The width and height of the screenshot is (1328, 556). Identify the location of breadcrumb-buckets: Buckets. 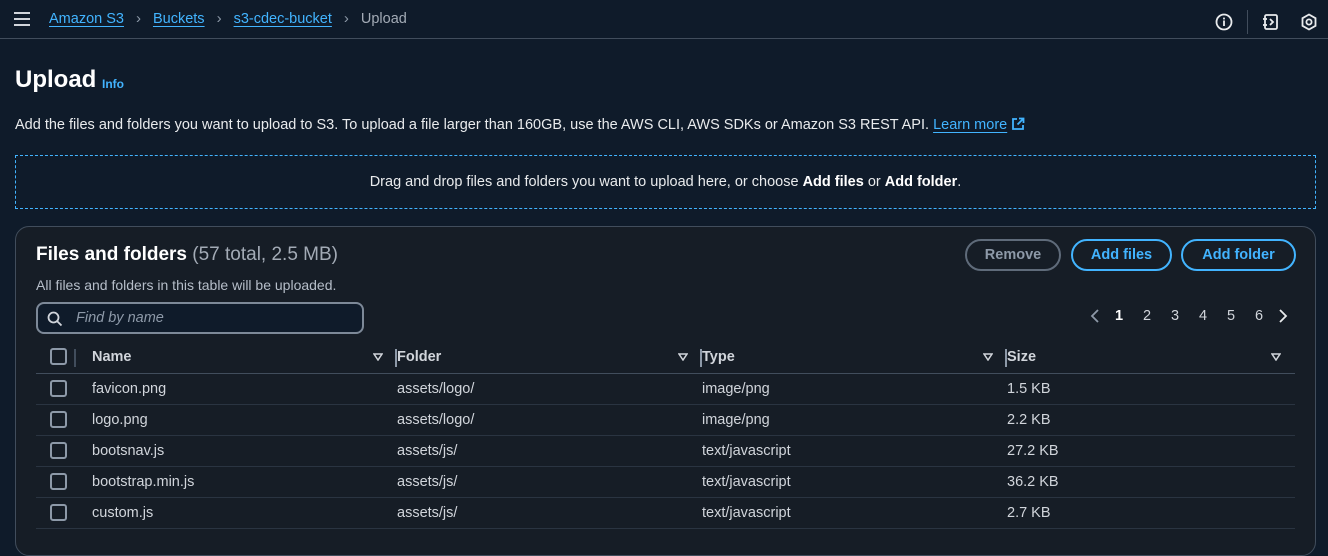
(179, 19).